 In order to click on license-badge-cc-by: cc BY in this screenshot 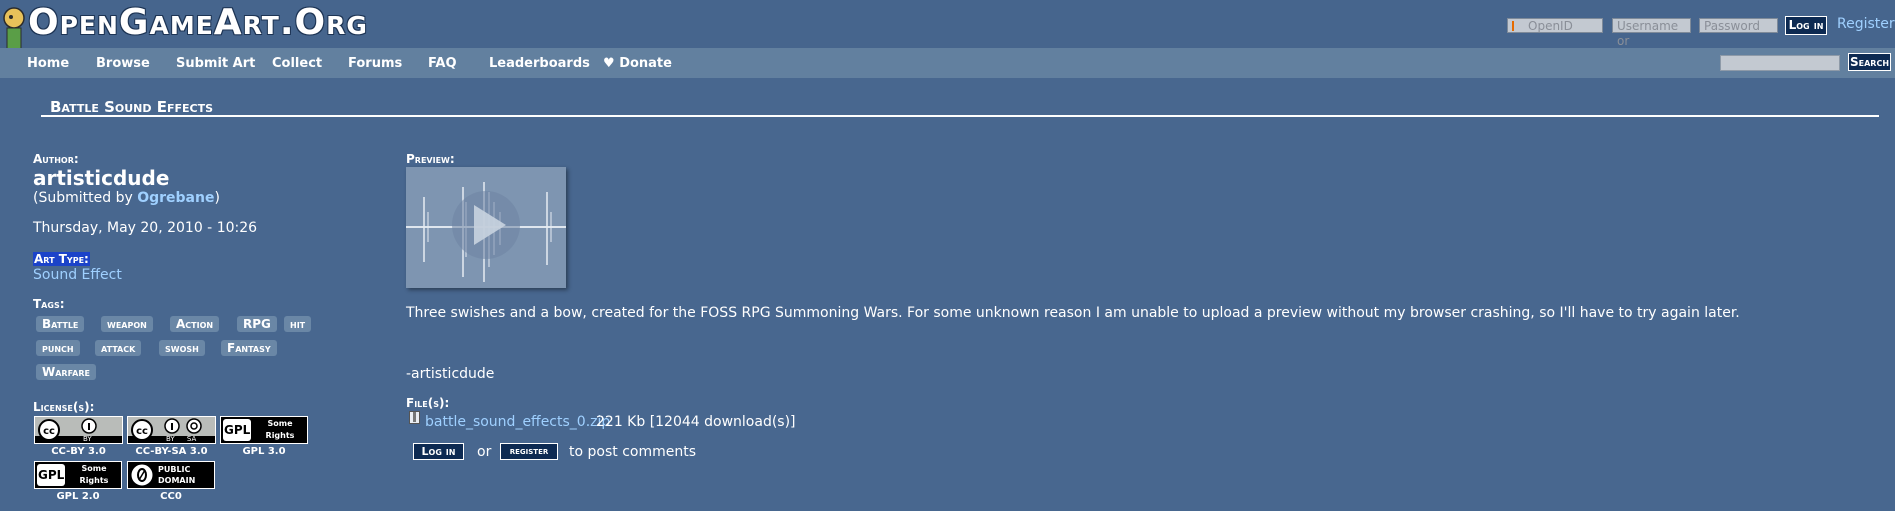, I will do `click(78, 430)`.